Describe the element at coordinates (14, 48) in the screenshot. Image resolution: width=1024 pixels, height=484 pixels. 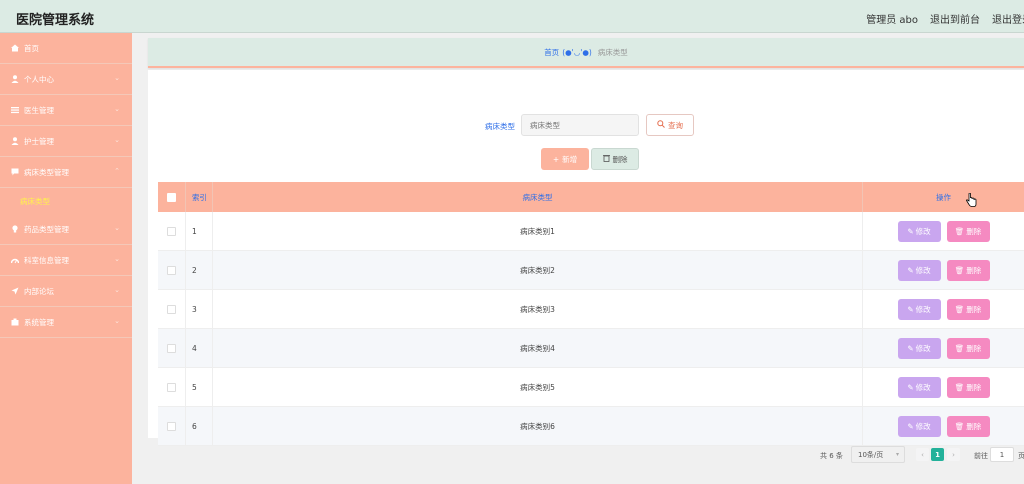
I see `home-icon` at that location.